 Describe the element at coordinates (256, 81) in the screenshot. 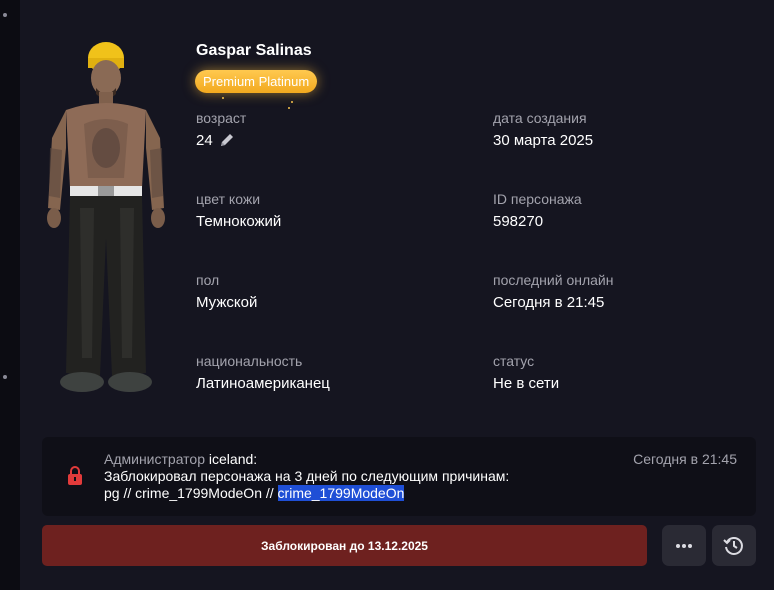

I see `premium-badge: Premium Platinum` at that location.